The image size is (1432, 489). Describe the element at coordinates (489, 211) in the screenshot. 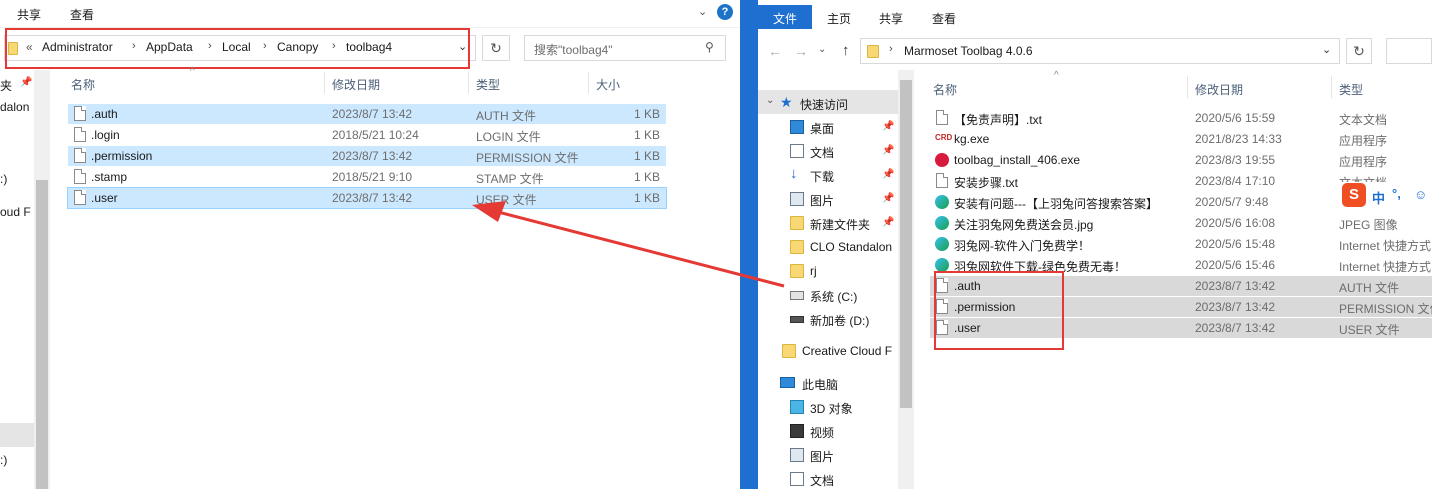

I see `arrow-head` at that location.